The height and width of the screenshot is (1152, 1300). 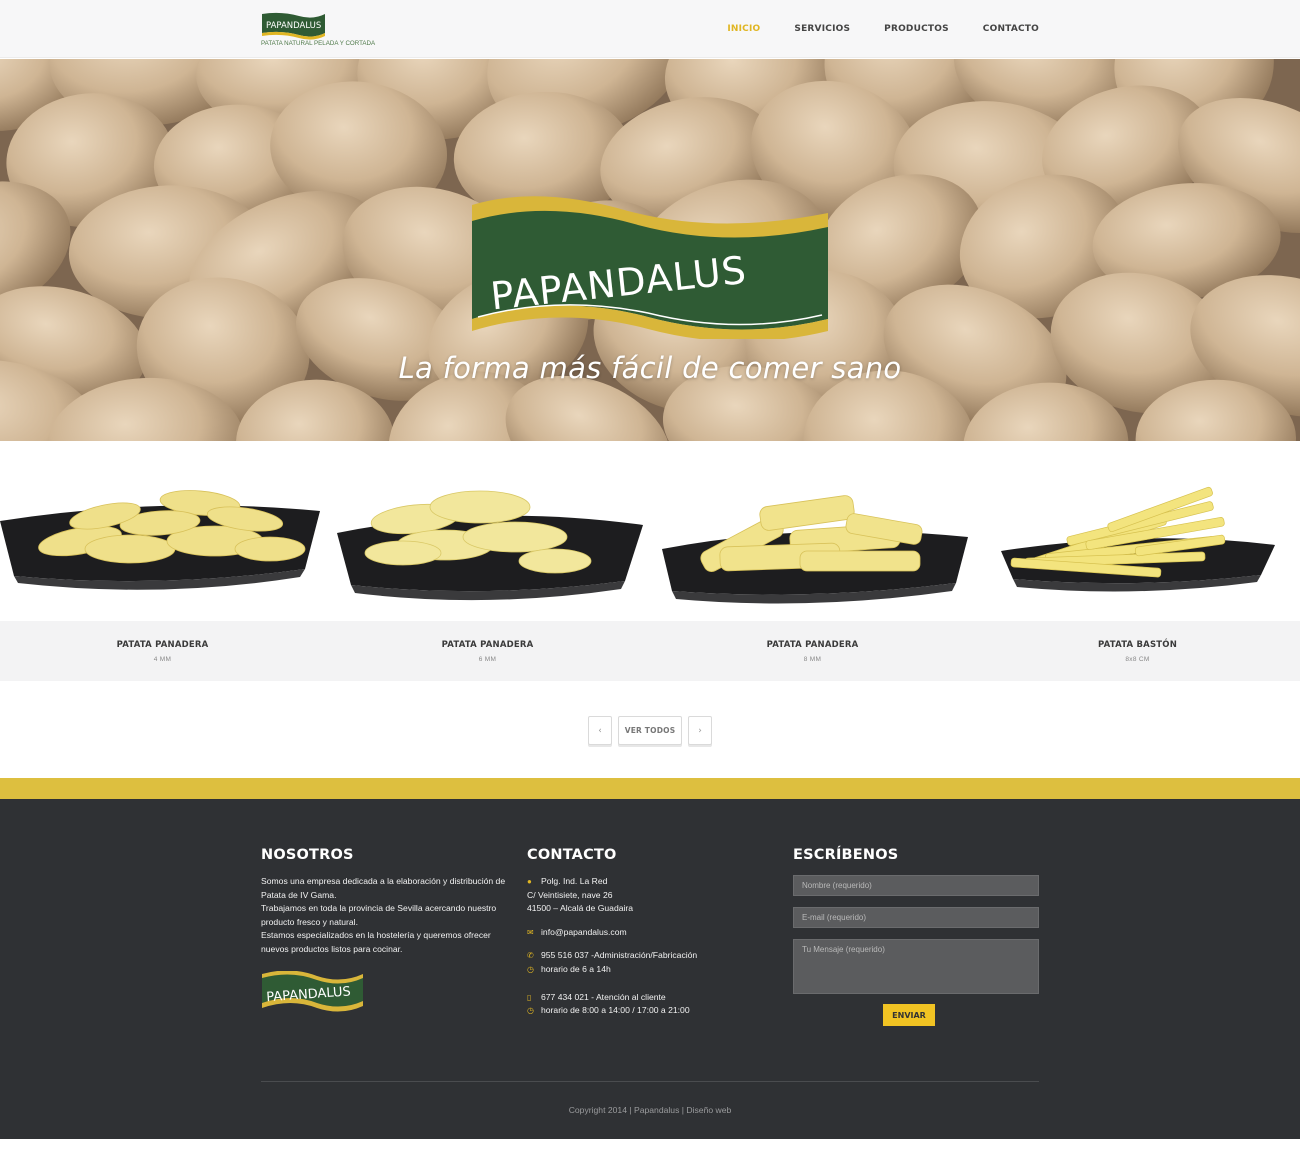 I want to click on nav-inicio: INICIO, so click(x=743, y=29).